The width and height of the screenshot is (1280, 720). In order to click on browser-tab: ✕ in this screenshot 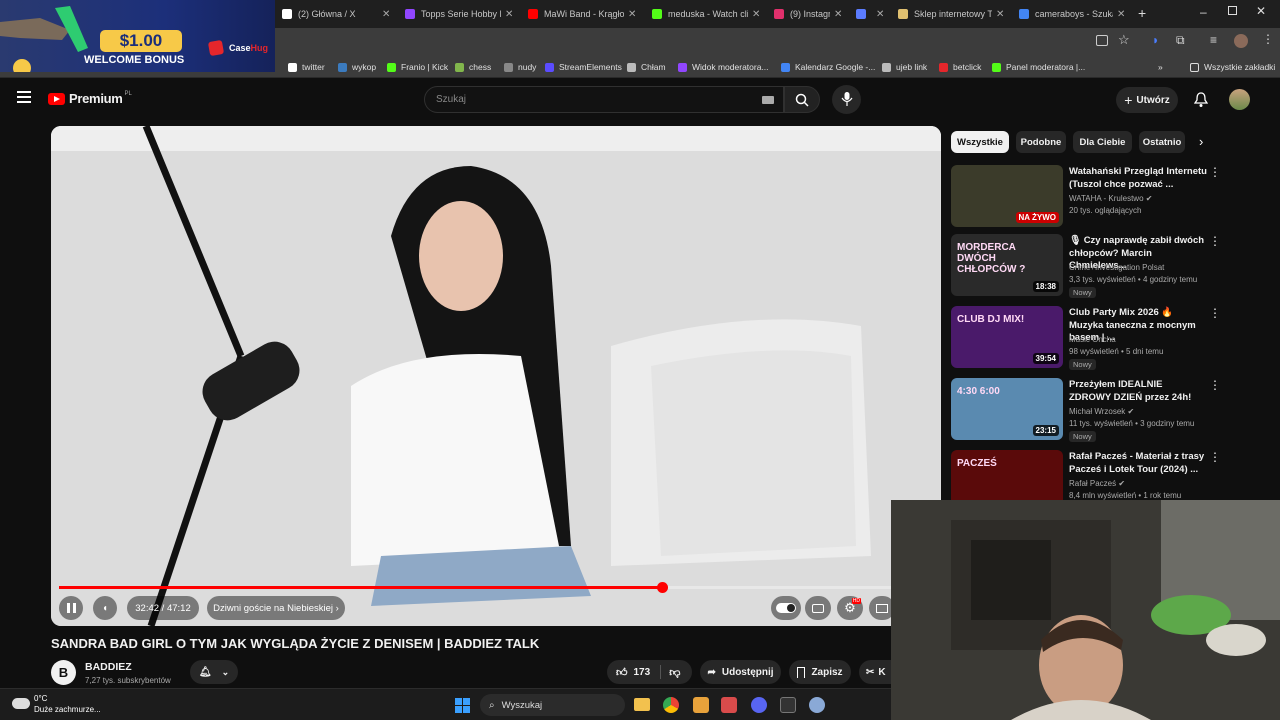, I will do `click(866, 14)`.